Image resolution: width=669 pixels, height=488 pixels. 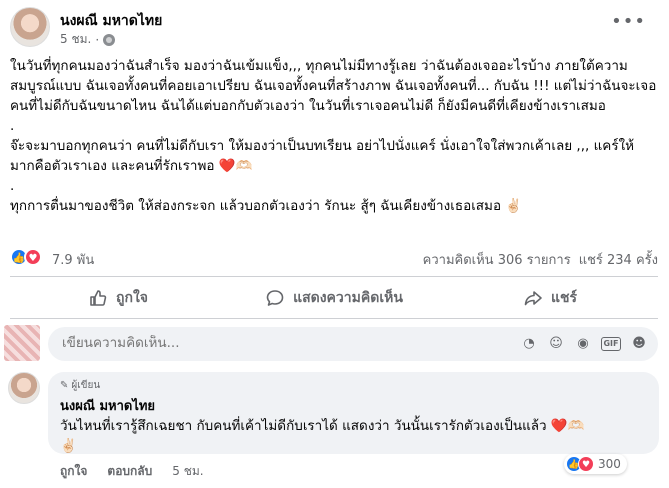 I want to click on commenter-avatar, so click(x=24, y=388).